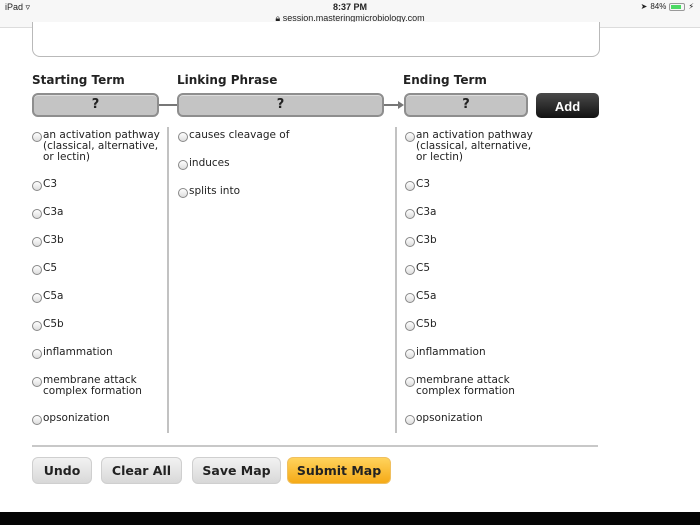 This screenshot has width=700, height=525. Describe the element at coordinates (97, 324) in the screenshot. I see `starting-term-option: C5b` at that location.